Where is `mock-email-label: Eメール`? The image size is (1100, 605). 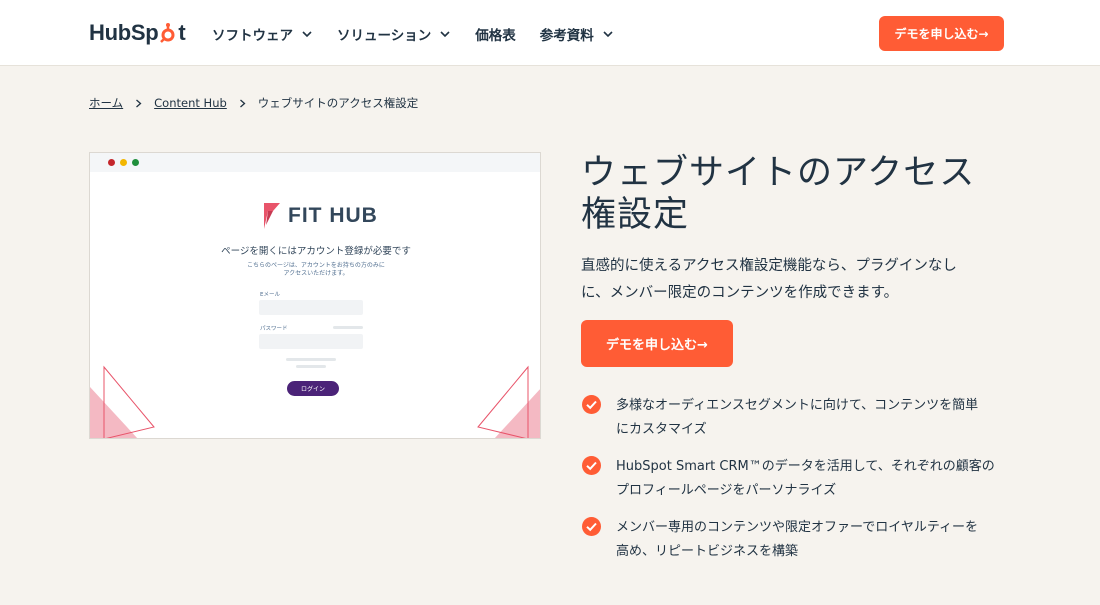 mock-email-label: Eメール is located at coordinates (270, 295).